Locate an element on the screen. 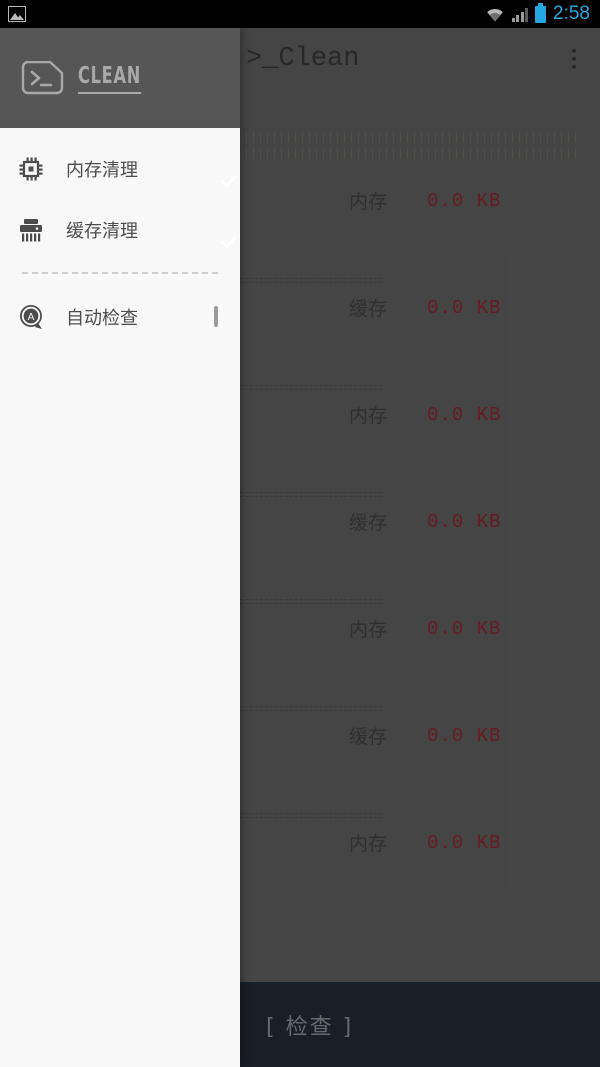 Image resolution: width=600 pixels, height=1067 pixels. status-bar-clock: 2:58 is located at coordinates (571, 13).